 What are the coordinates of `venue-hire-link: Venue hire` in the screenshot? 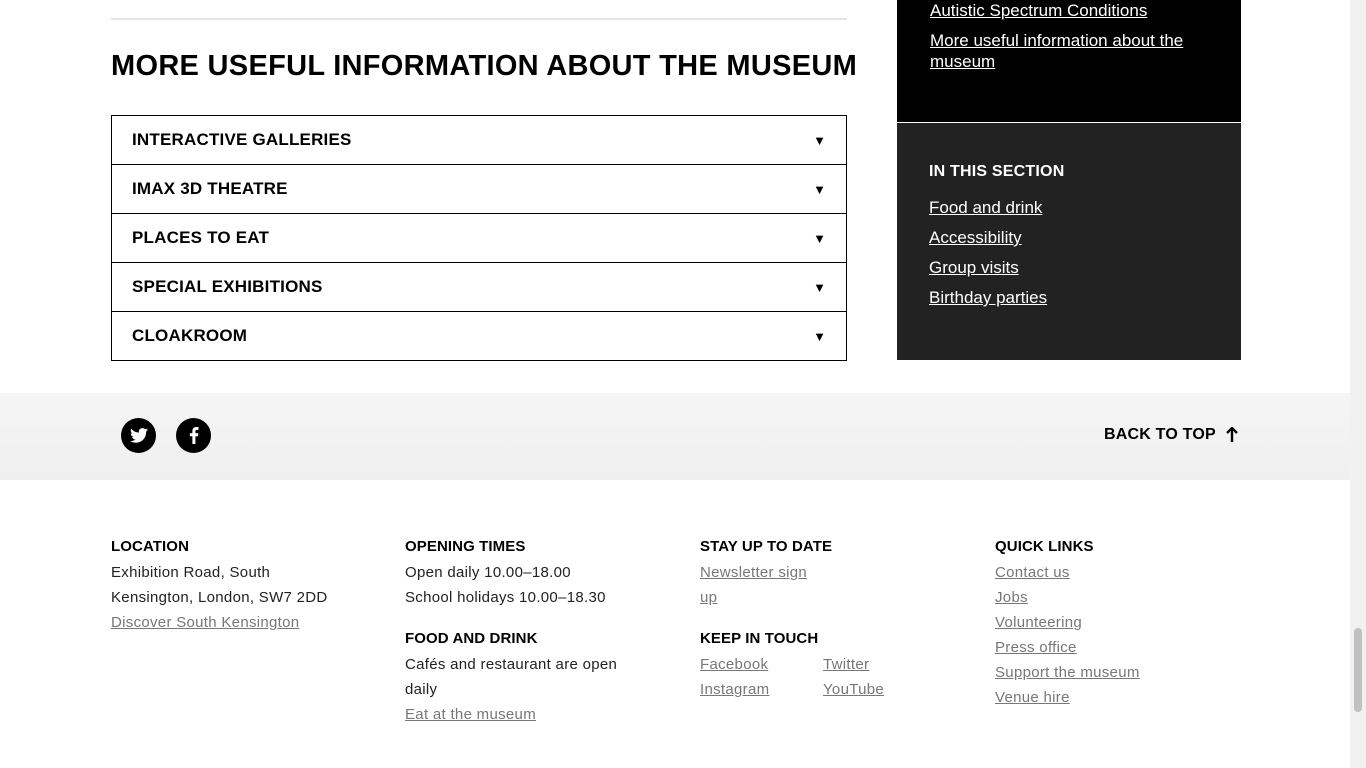 It's located at (1105, 697).